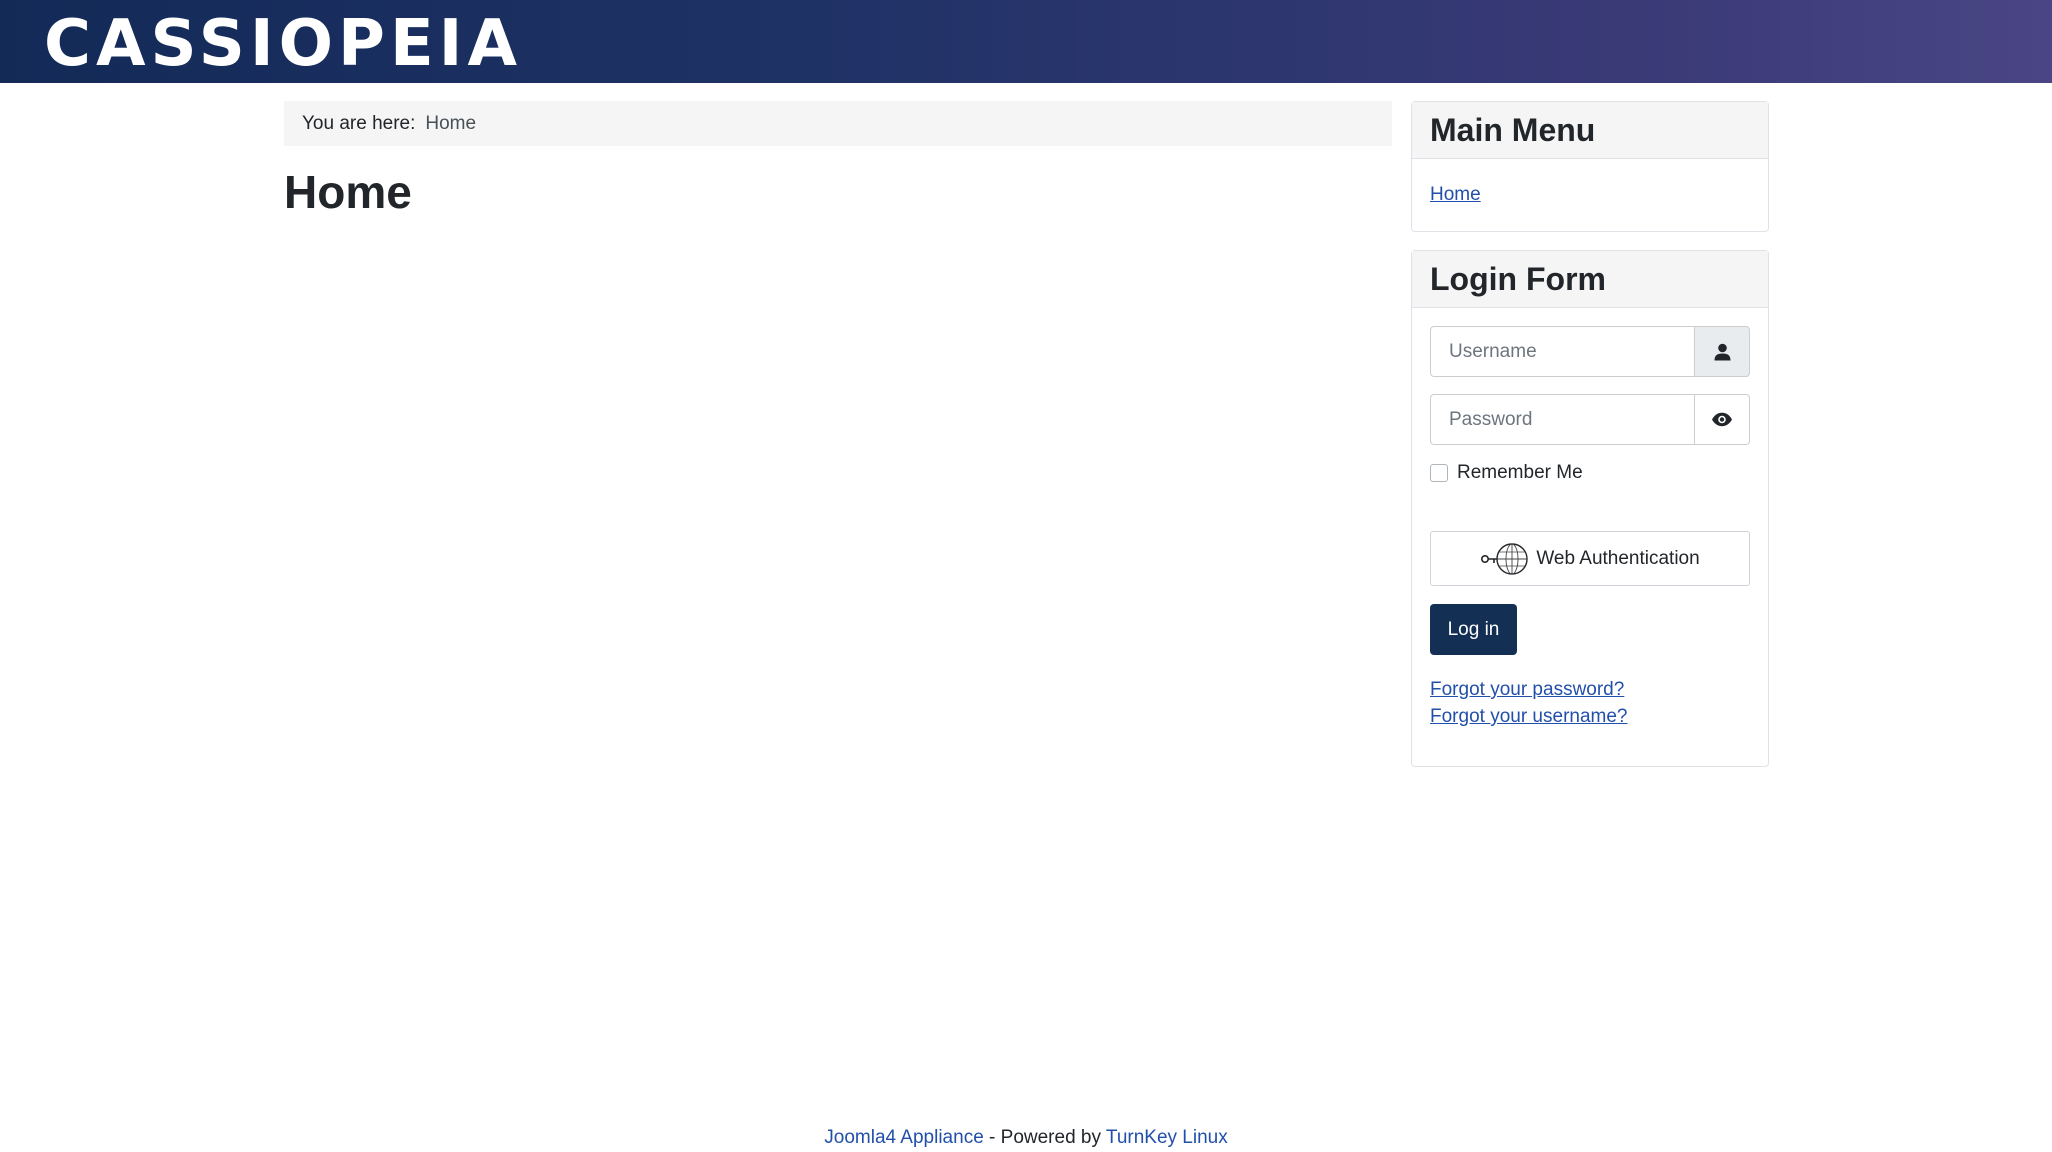 This screenshot has height=1152, width=2052. I want to click on remember-me-checkbox, so click(1439, 473).